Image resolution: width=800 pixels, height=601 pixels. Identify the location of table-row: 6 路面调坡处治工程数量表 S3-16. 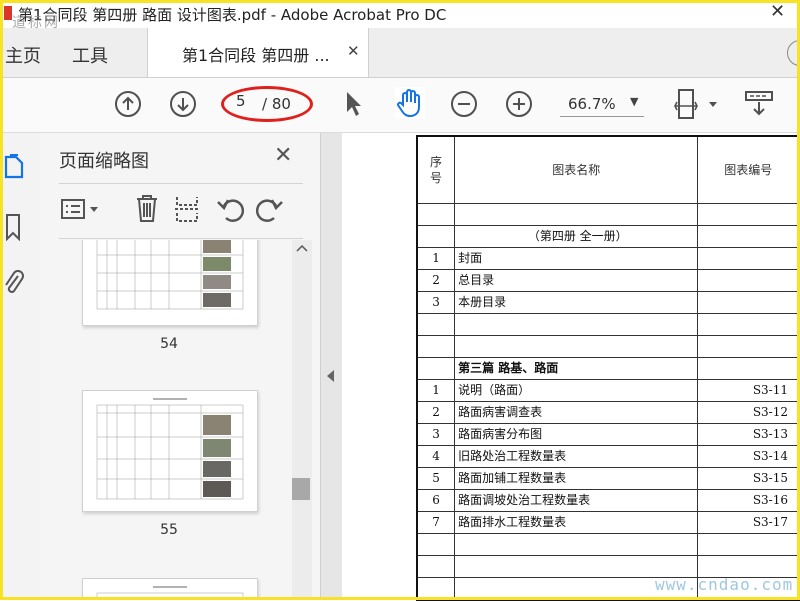
(608, 500).